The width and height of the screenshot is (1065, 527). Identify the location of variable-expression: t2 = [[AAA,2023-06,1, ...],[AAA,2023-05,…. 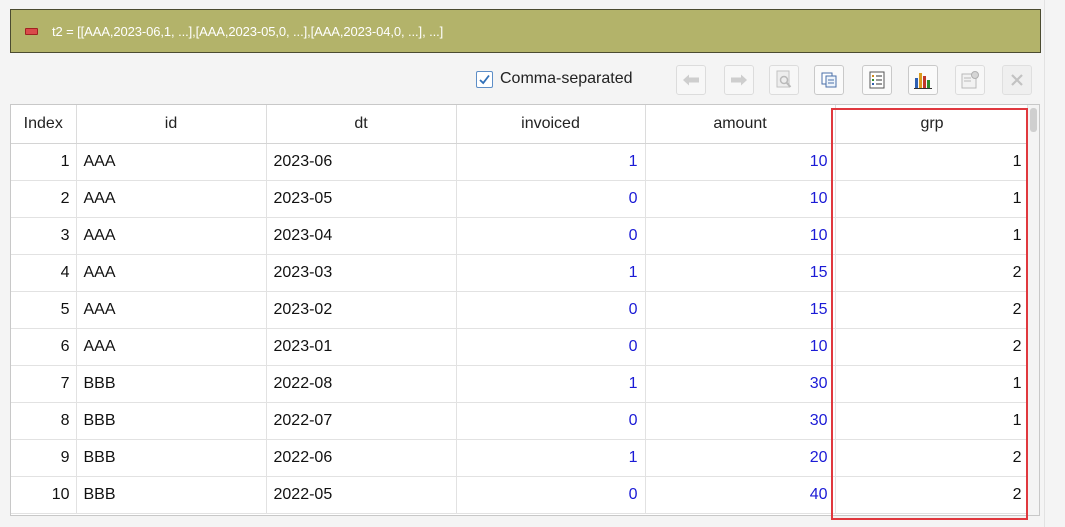
(248, 31).